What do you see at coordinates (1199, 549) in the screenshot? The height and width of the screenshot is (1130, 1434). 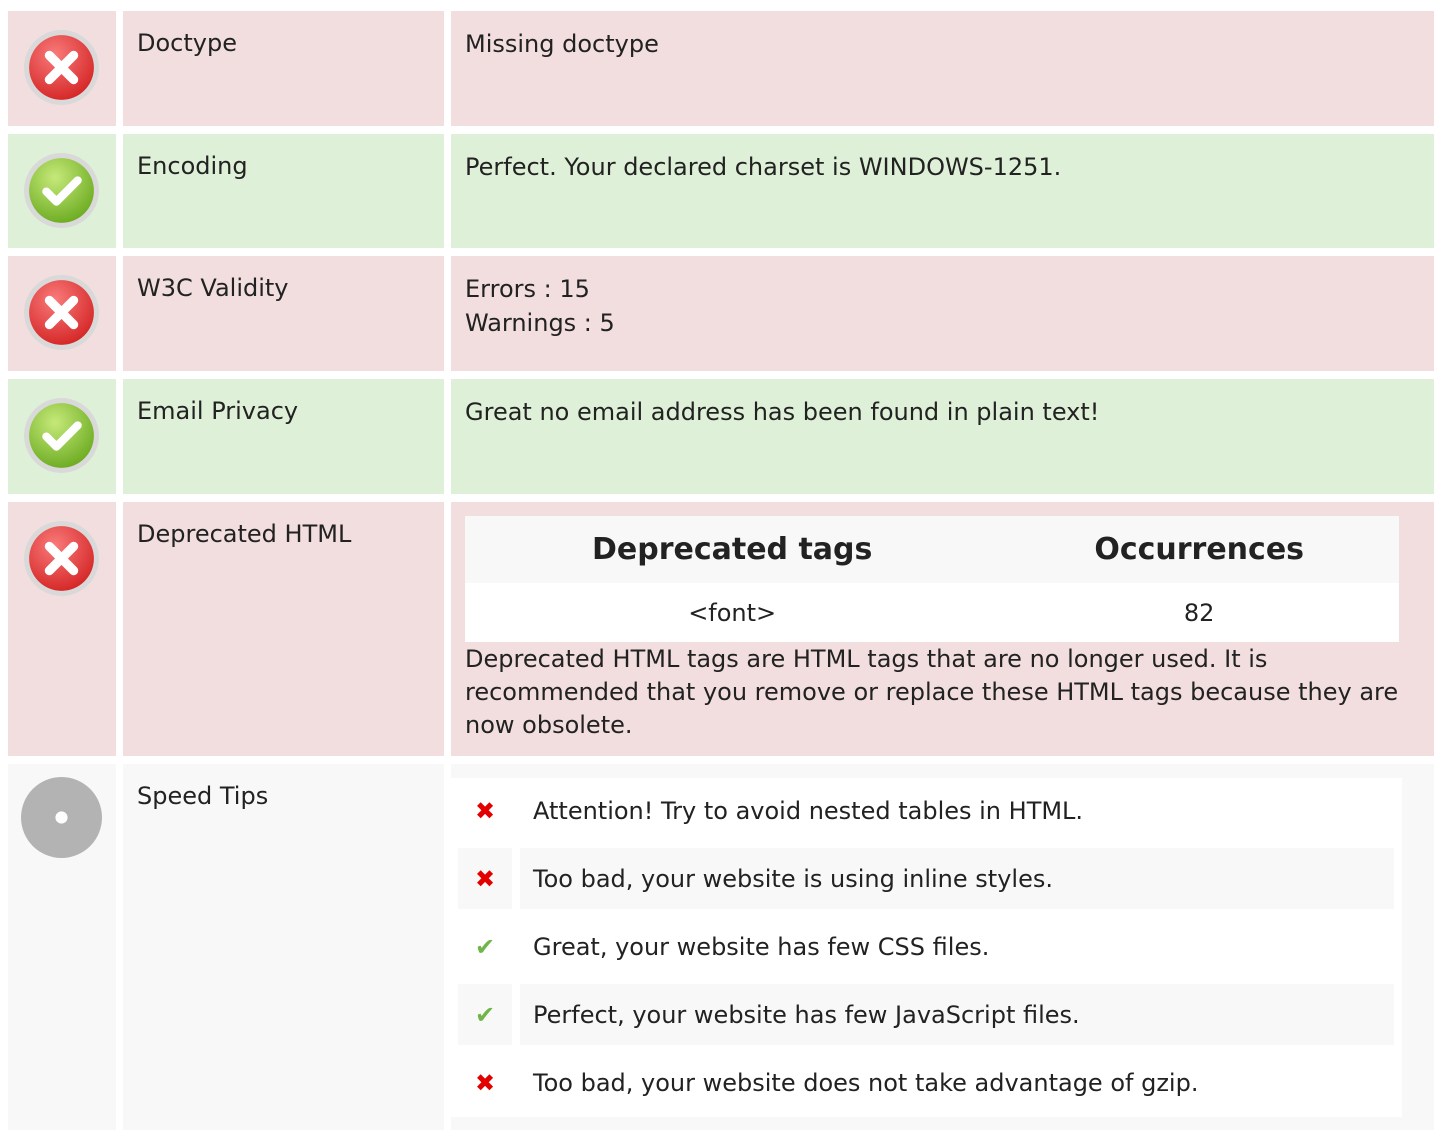 I see `column-header-occurrences: Occurrences` at bounding box center [1199, 549].